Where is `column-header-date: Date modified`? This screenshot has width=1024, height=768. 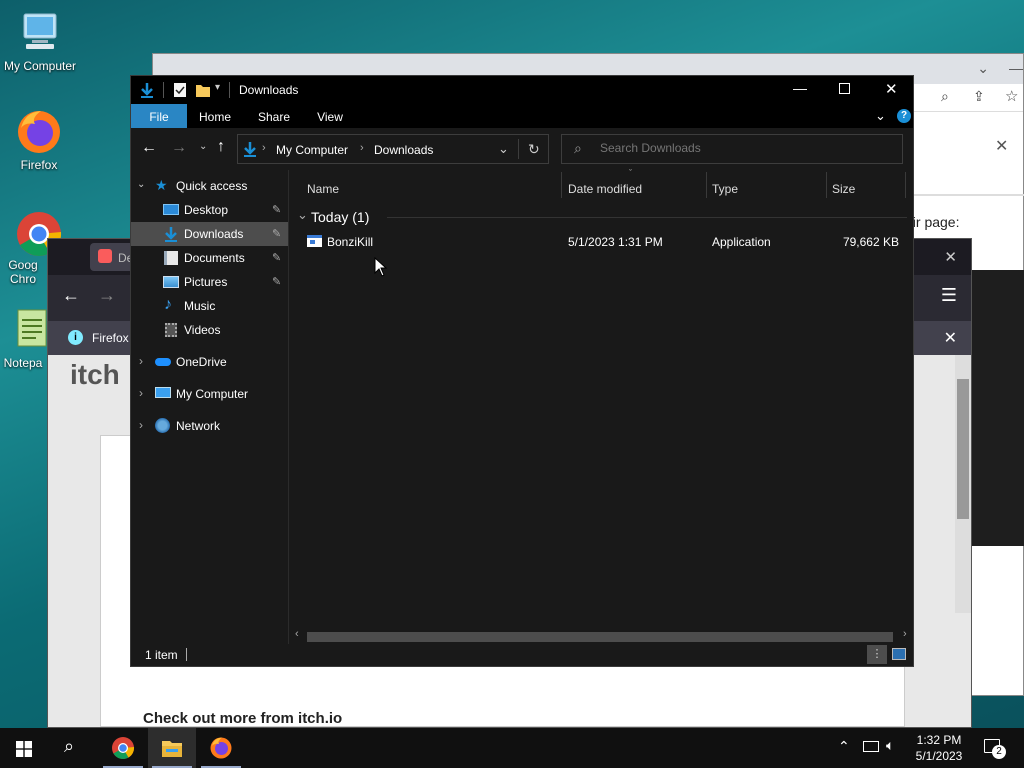
column-header-date: Date modified is located at coordinates (636, 190).